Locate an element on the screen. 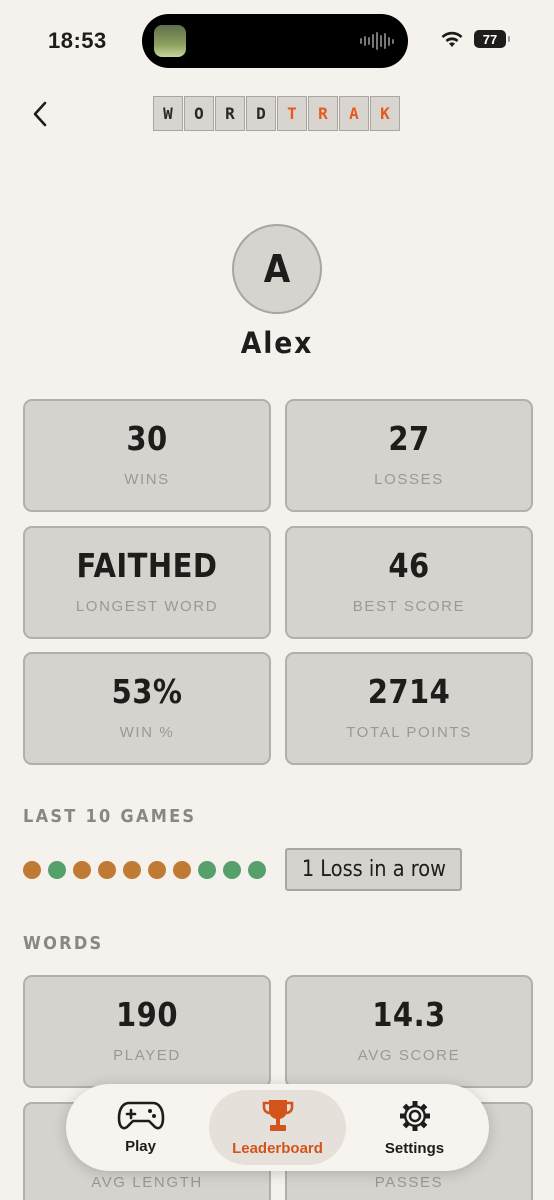  chevron-left-icon is located at coordinates (40, 114).